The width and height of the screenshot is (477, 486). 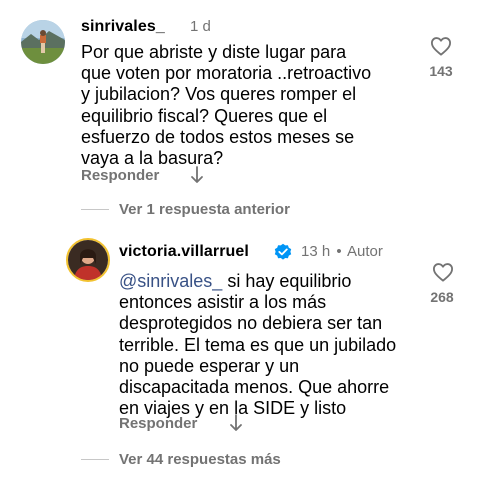 What do you see at coordinates (441, 71) in the screenshot?
I see `like-count: 143` at bounding box center [441, 71].